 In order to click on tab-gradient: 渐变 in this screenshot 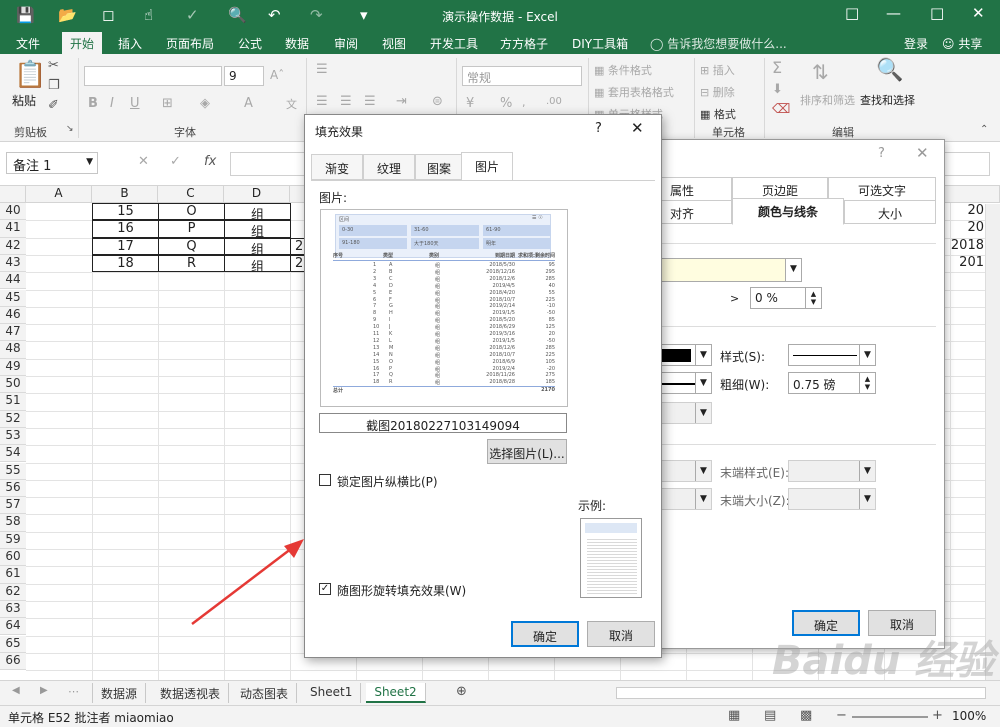, I will do `click(337, 167)`.